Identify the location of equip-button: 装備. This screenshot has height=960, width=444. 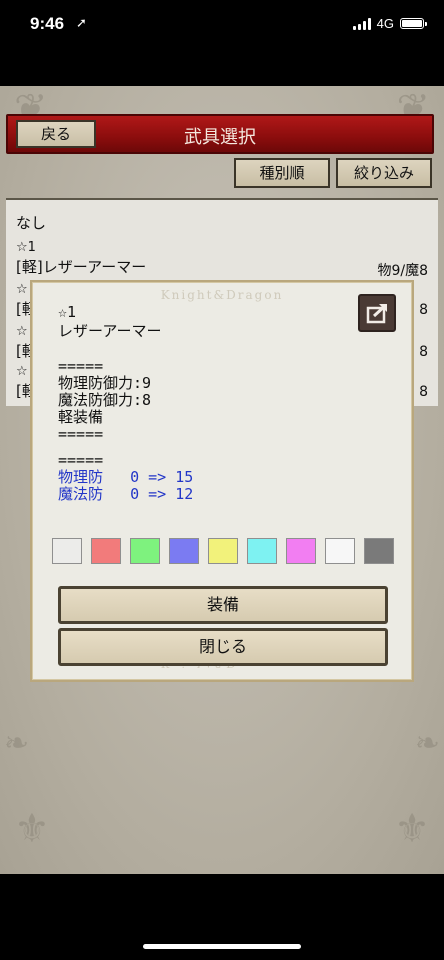
(223, 605).